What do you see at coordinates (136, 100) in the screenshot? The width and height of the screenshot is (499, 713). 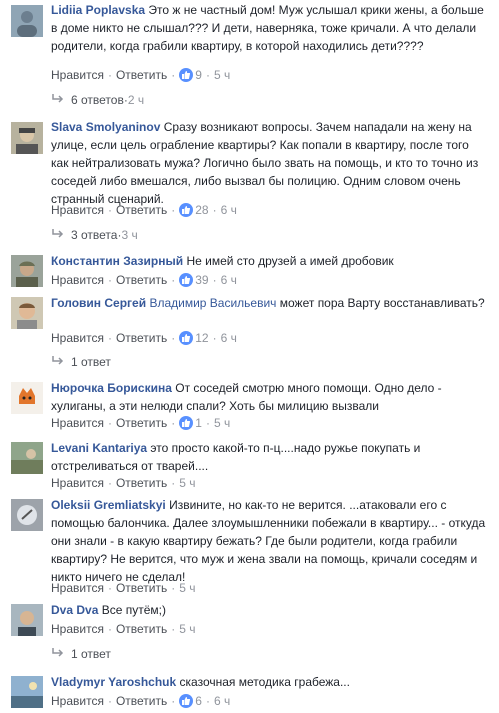 I see `replies-time: 2 ч` at bounding box center [136, 100].